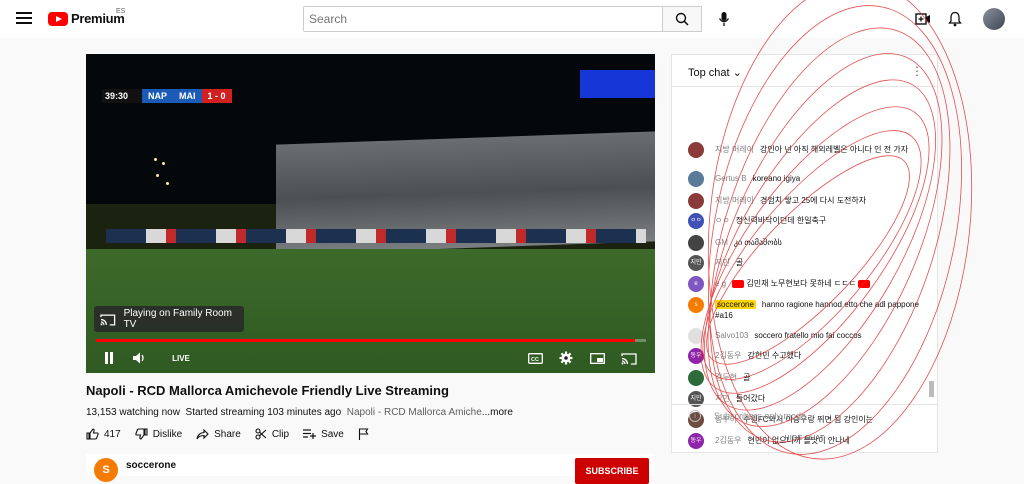 The image size is (1024, 484). Describe the element at coordinates (366, 434) in the screenshot. I see `report-button` at that location.